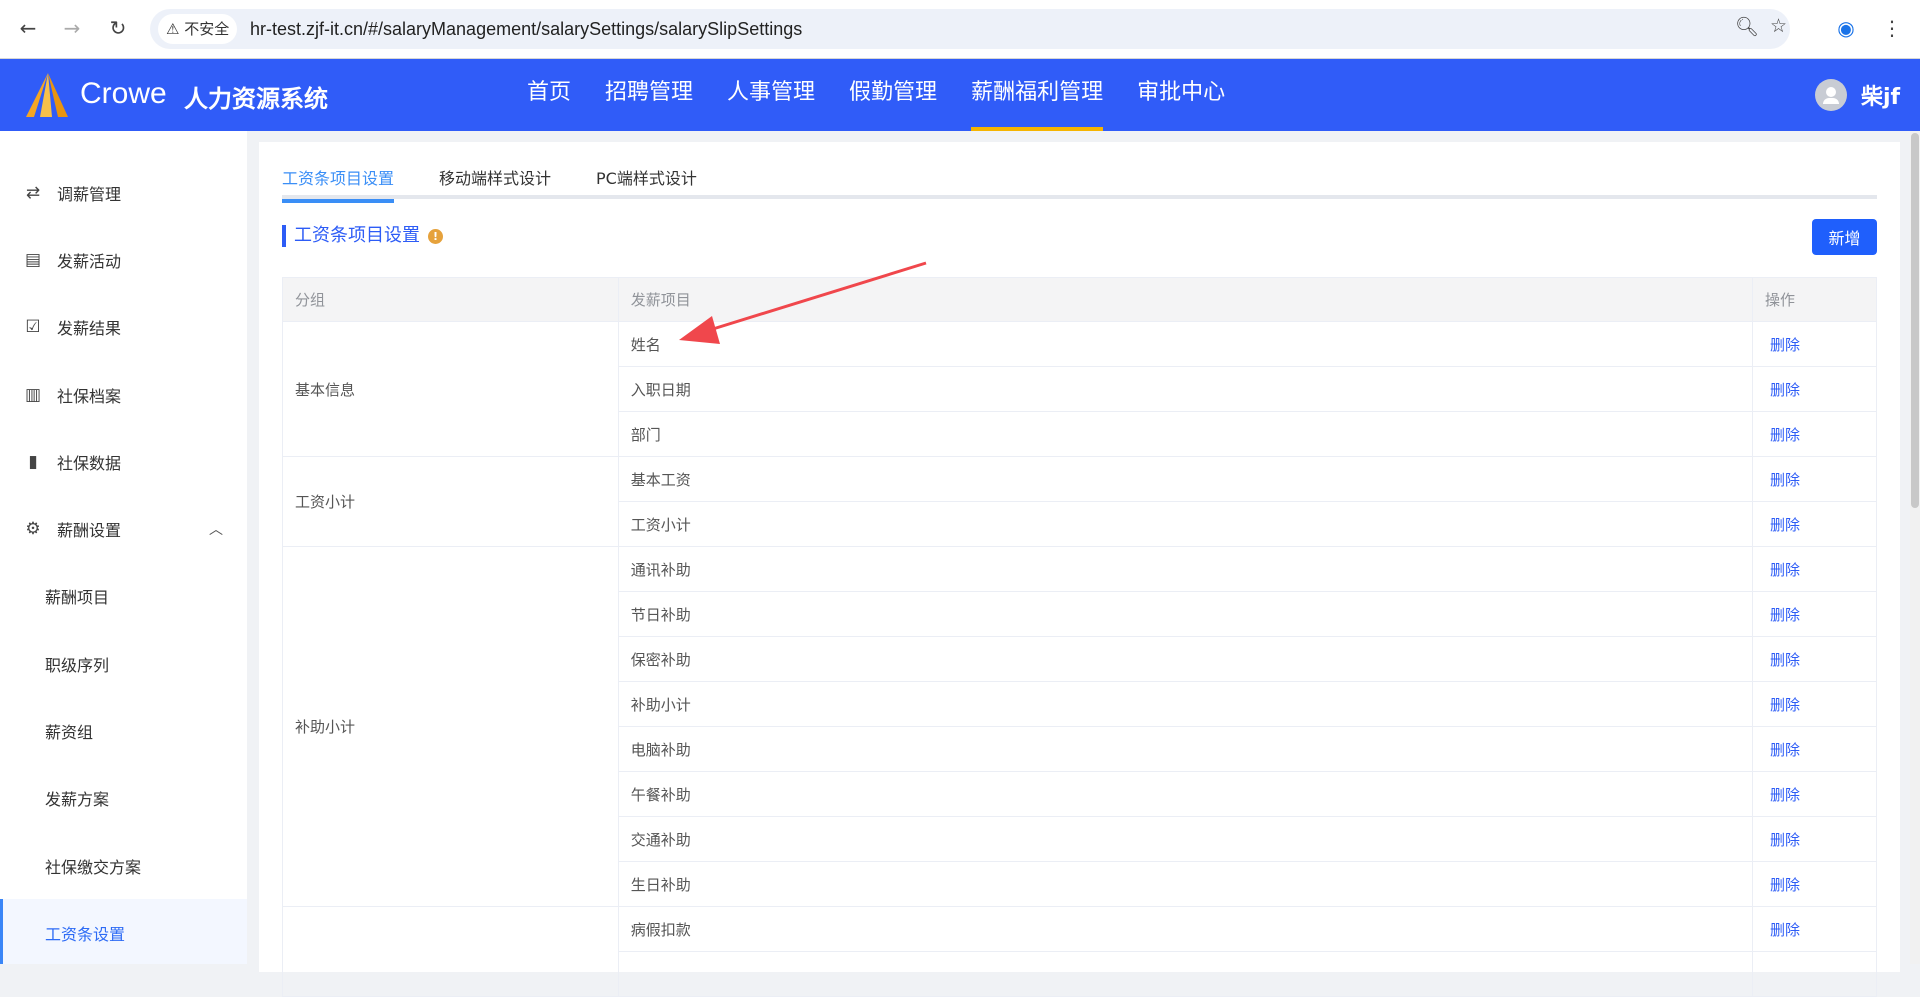 The width and height of the screenshot is (1920, 997). What do you see at coordinates (1181, 95) in the screenshot?
I see `menu-approval: 审批中心` at bounding box center [1181, 95].